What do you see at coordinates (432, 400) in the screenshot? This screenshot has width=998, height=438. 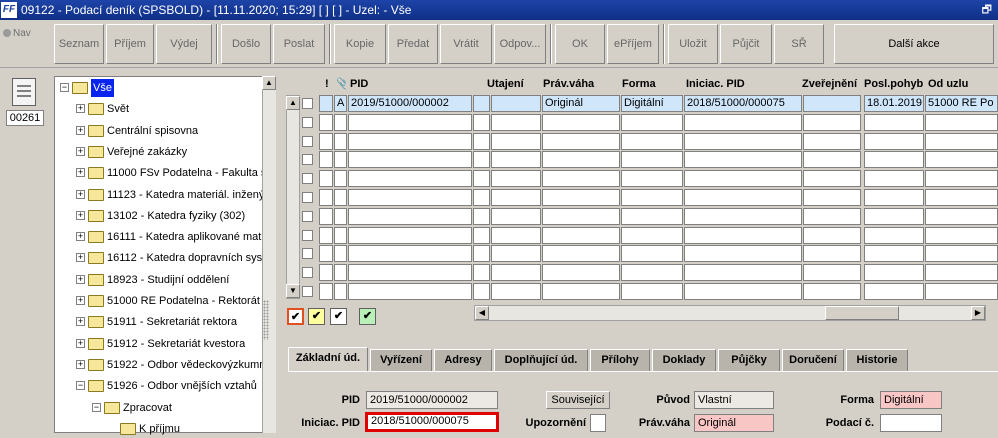 I see `pid-field: 2019/51000/000002` at bounding box center [432, 400].